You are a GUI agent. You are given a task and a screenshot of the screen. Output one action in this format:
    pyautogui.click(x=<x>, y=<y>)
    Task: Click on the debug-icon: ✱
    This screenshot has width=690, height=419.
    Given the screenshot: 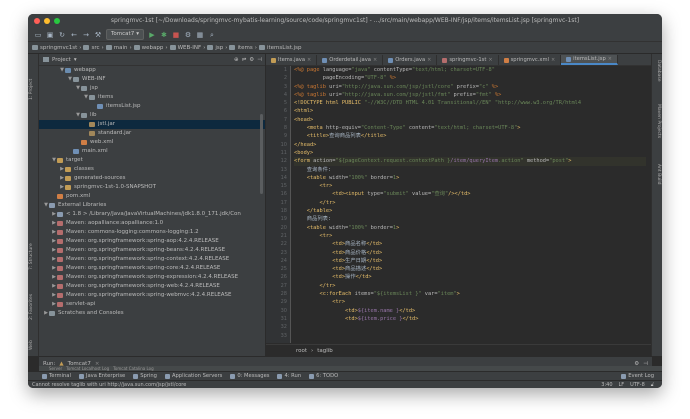 What is the action you would take?
    pyautogui.click(x=164, y=35)
    